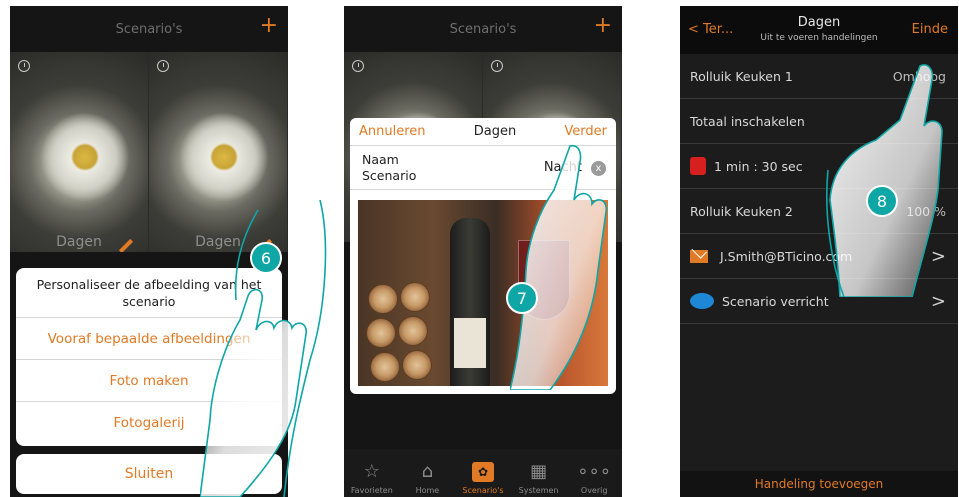 This screenshot has height=497, width=959. I want to click on action-label: 1 min : 30 sec, so click(758, 166).